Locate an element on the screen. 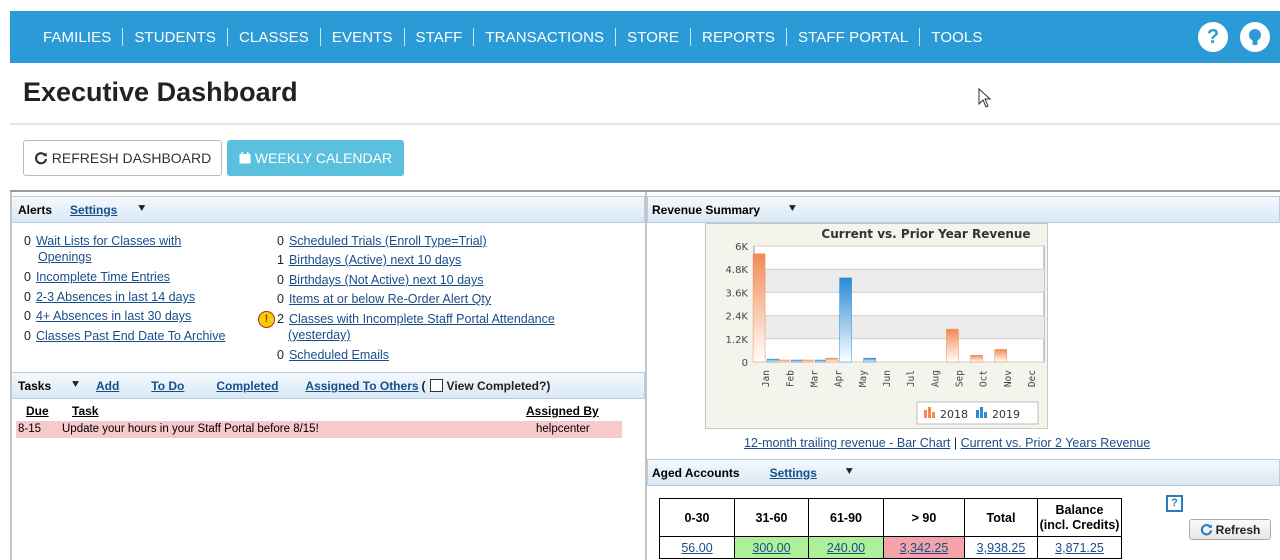  mouse-cursor-icon is located at coordinates (985, 98).